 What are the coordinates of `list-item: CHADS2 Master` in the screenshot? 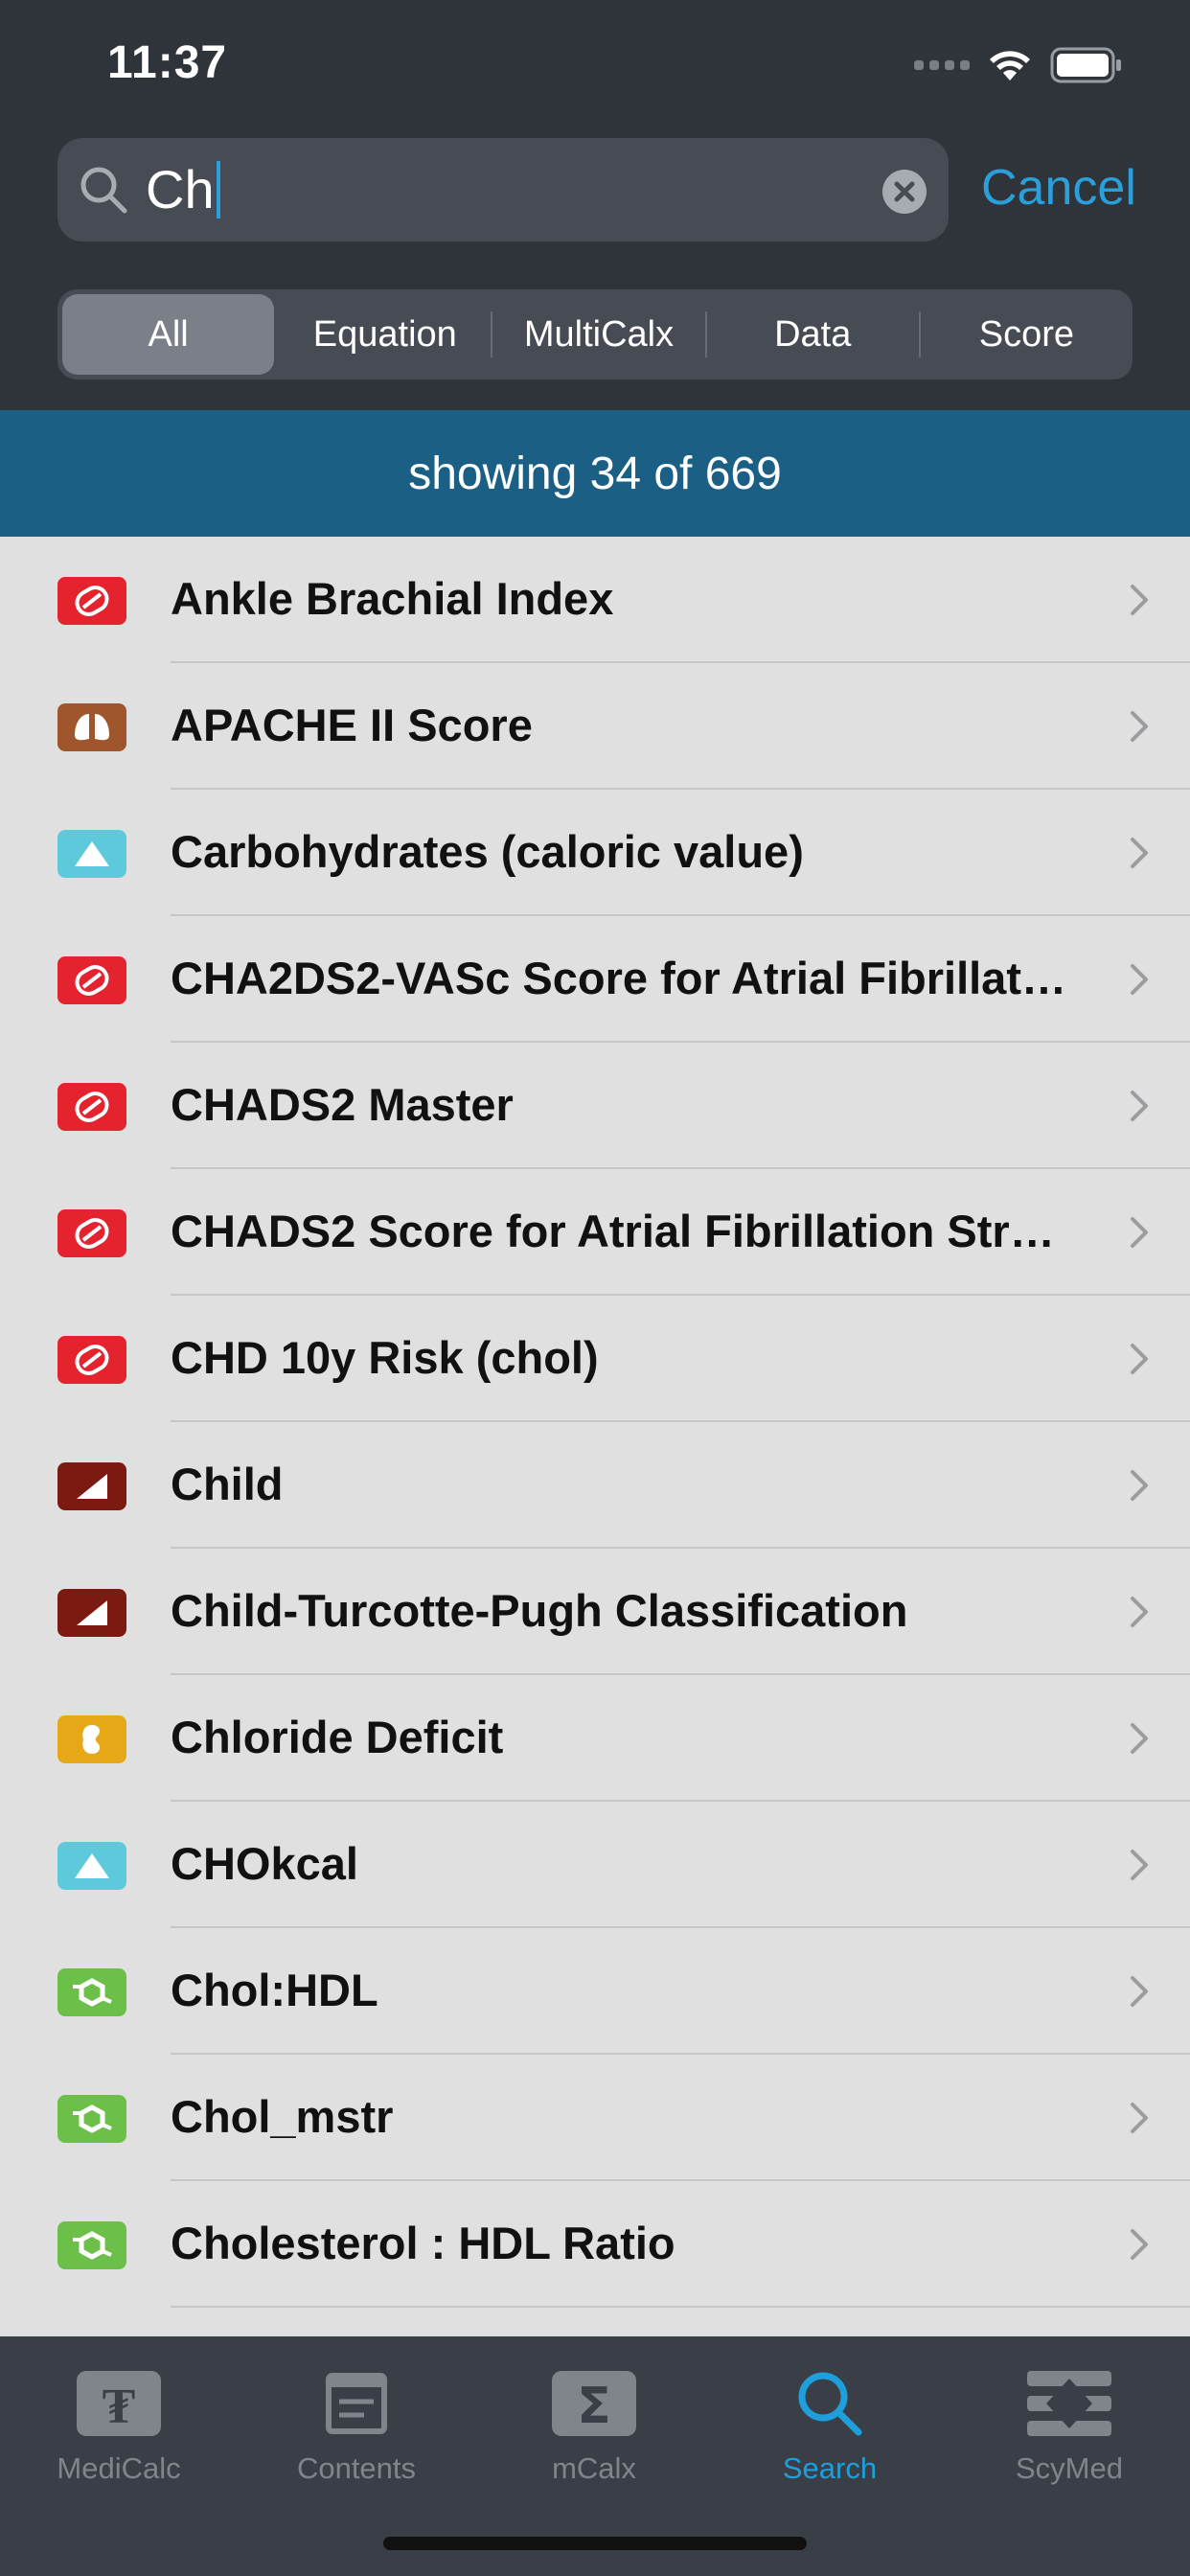 It's located at (595, 1106).